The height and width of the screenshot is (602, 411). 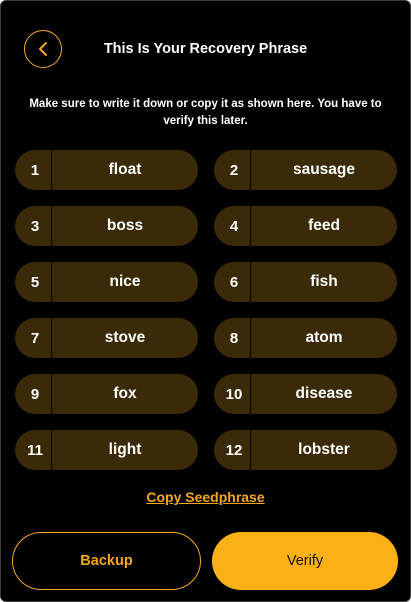 What do you see at coordinates (125, 169) in the screenshot?
I see `seed-word: float` at bounding box center [125, 169].